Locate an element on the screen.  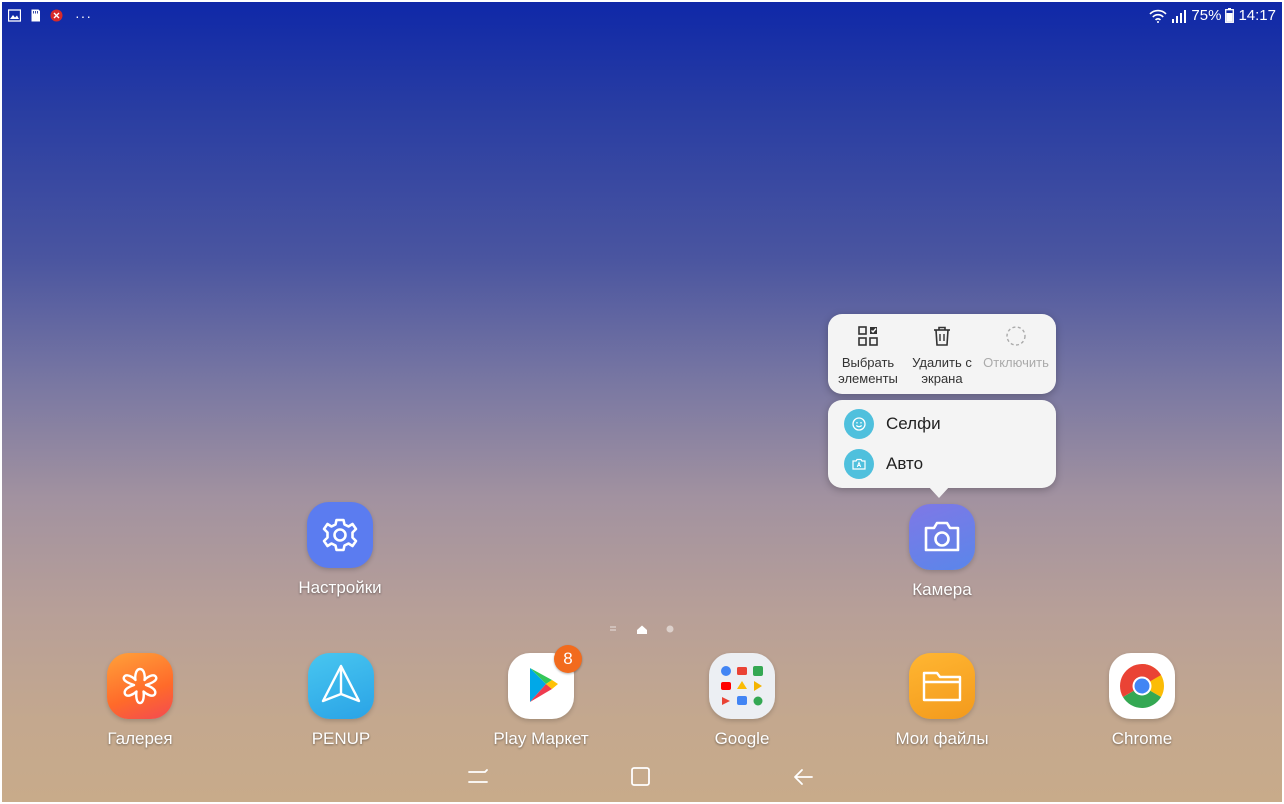
recent-apps-button is located at coordinates (478, 777).